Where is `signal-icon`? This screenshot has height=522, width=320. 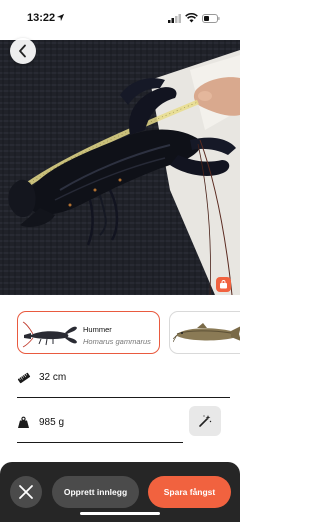
signal-icon is located at coordinates (174, 18).